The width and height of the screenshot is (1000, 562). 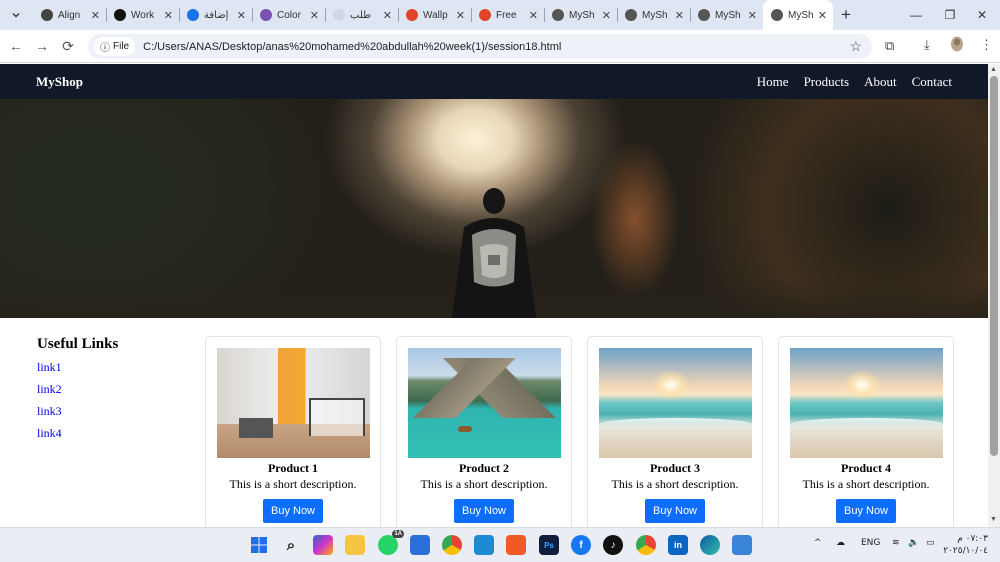 I want to click on sidebar-heading: Useful Links, so click(x=78, y=344).